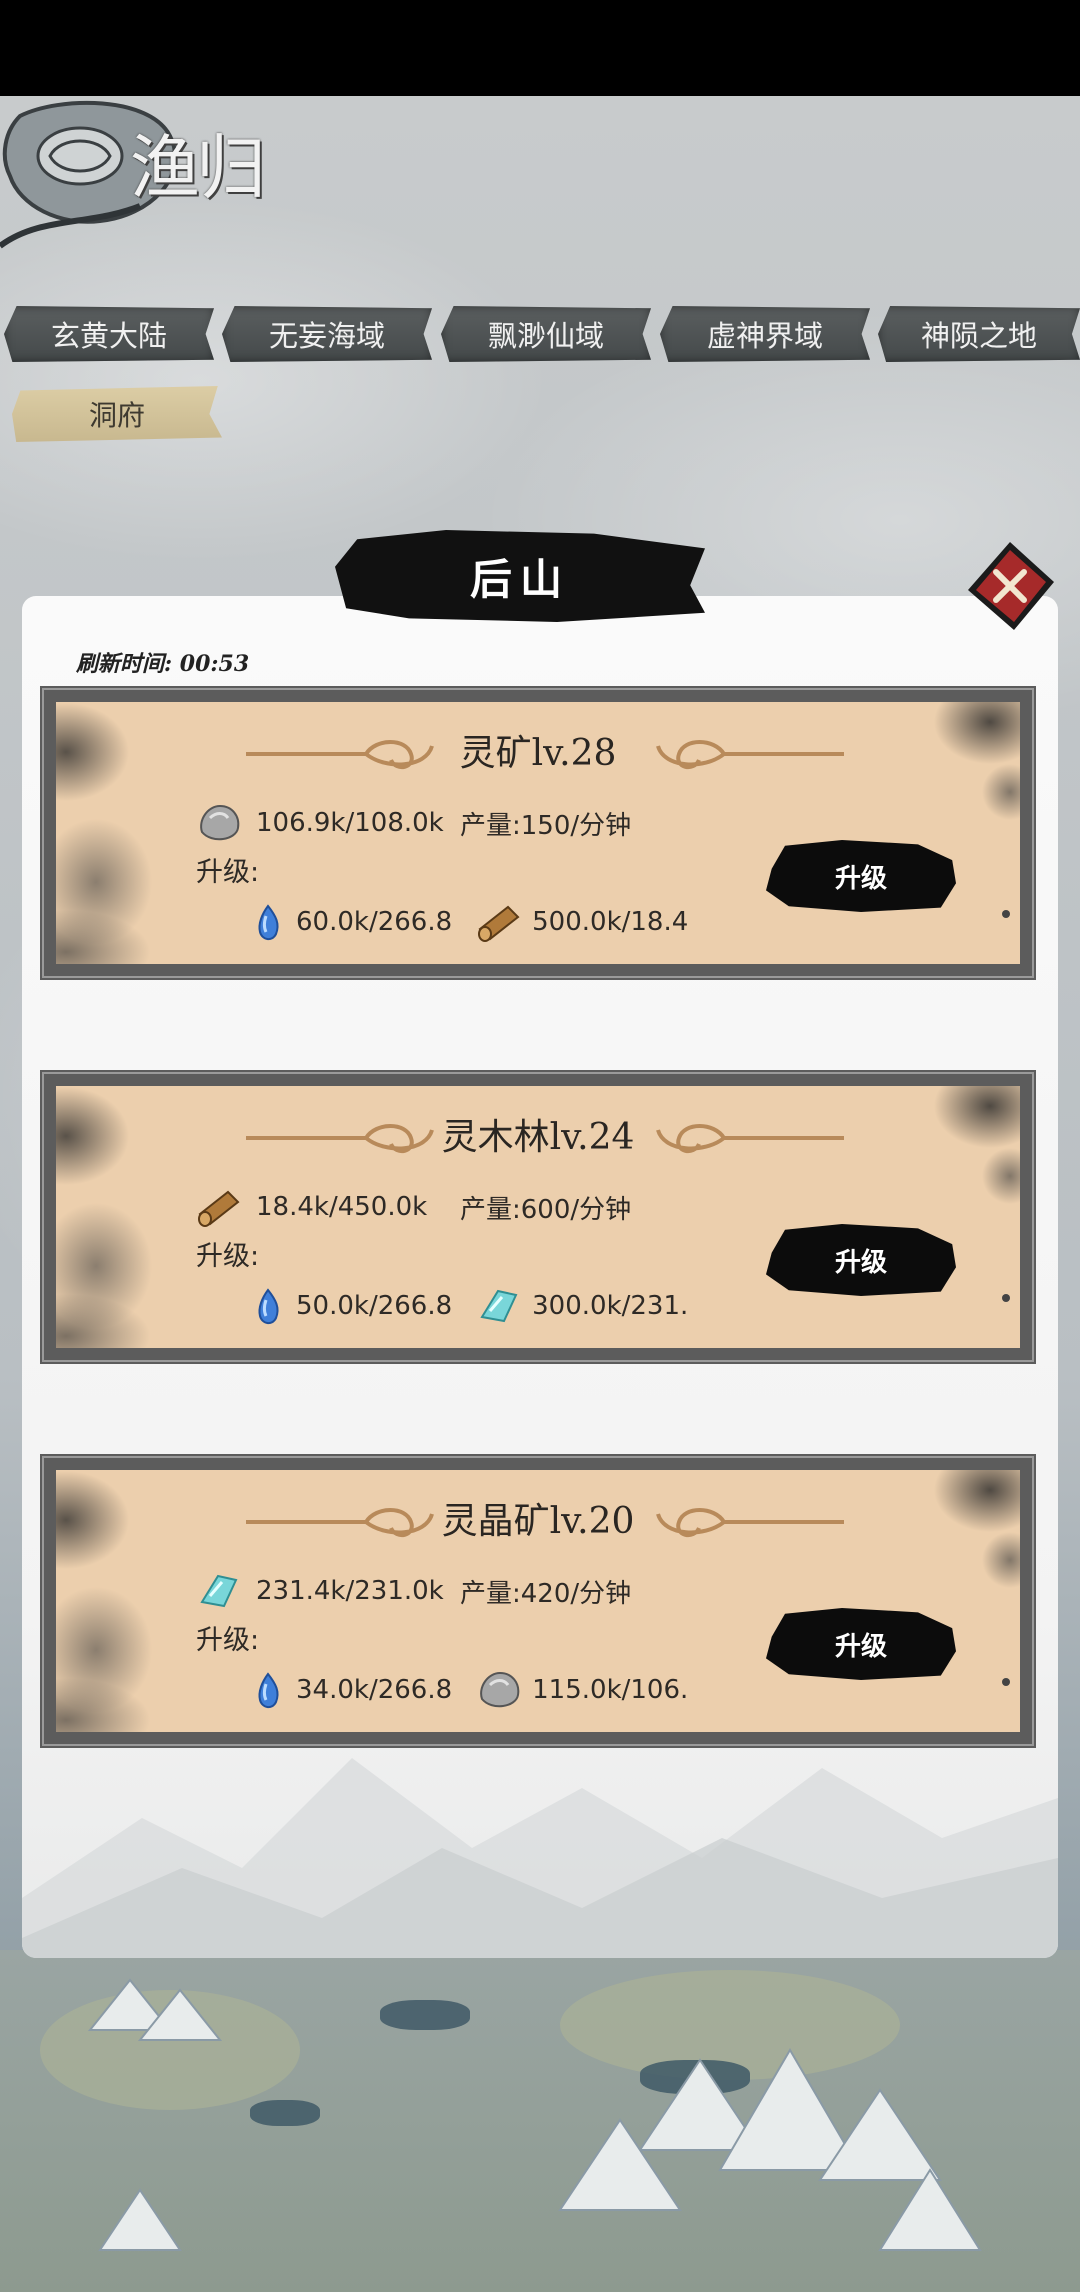 The height and width of the screenshot is (2292, 1080). Describe the element at coordinates (546, 825) in the screenshot. I see `resource-output: 产量:150/分钟` at that location.